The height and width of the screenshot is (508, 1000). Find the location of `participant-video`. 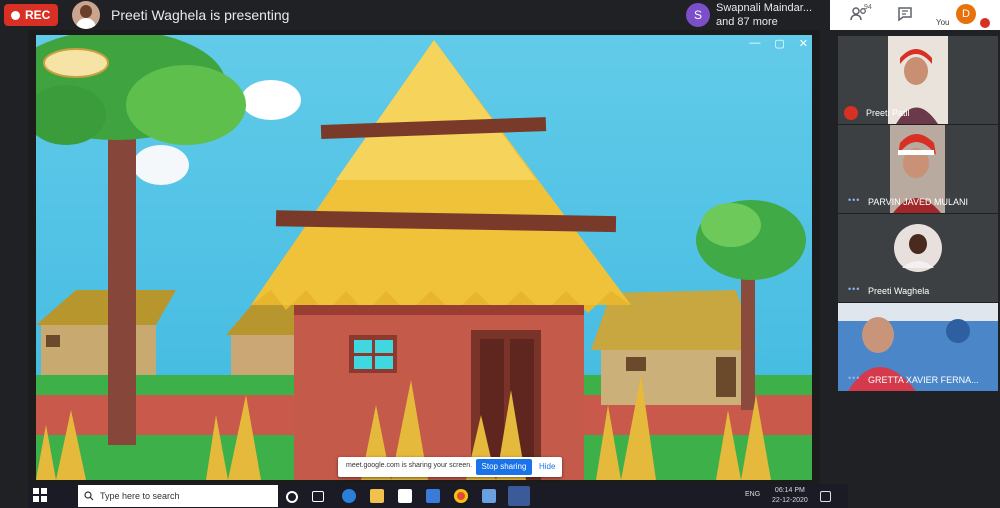

participant-video is located at coordinates (918, 80).